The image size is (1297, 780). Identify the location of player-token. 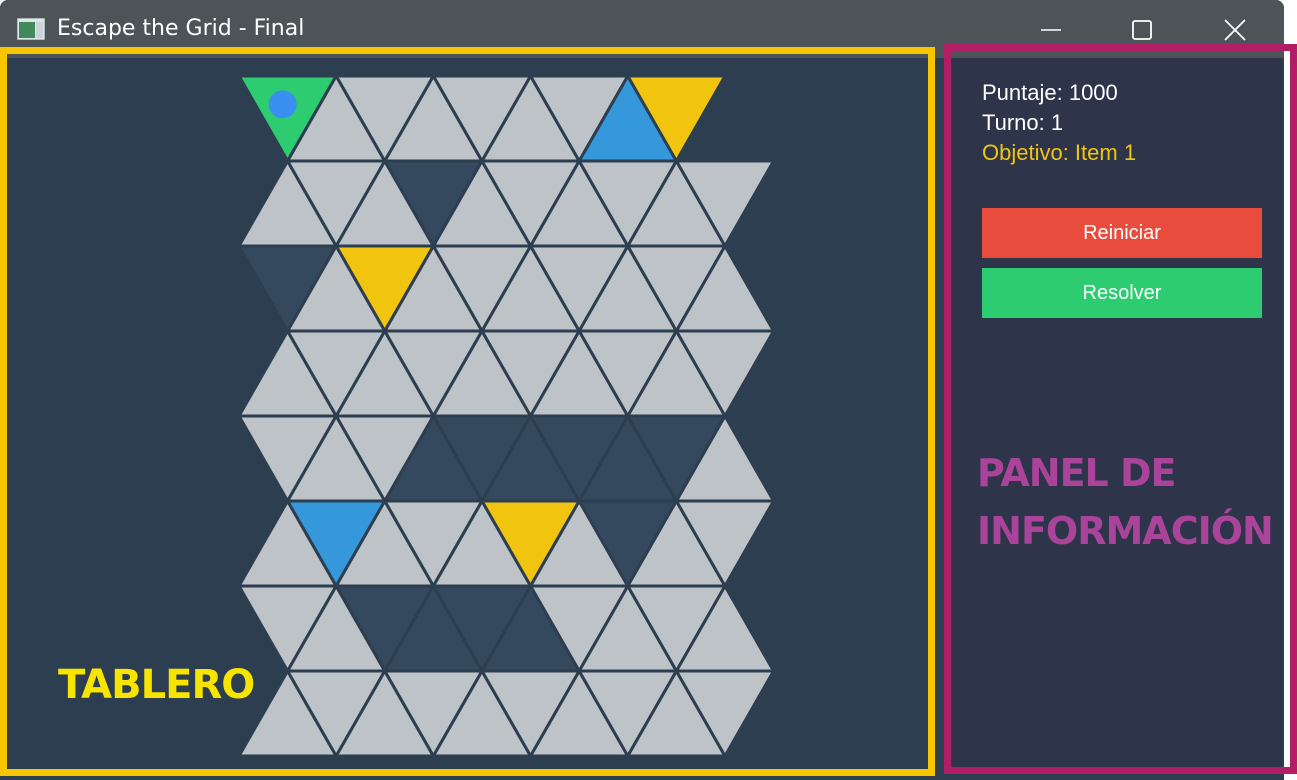
(282, 104).